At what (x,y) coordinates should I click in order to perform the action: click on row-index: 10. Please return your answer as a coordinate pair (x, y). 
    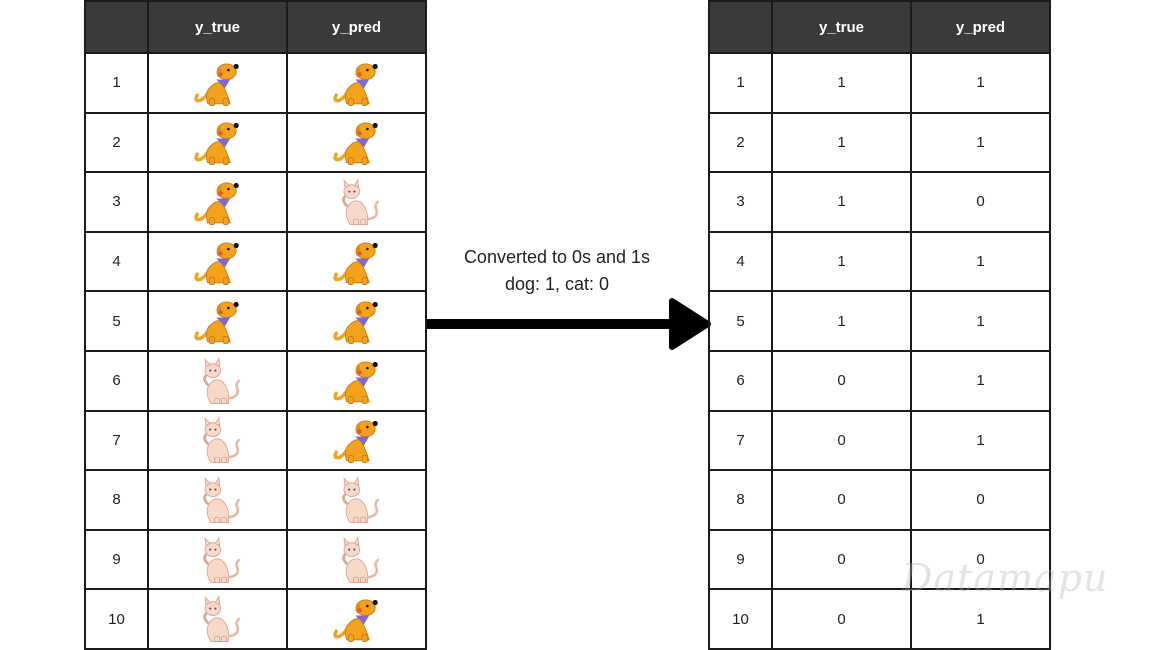
    Looking at the image, I should click on (740, 619).